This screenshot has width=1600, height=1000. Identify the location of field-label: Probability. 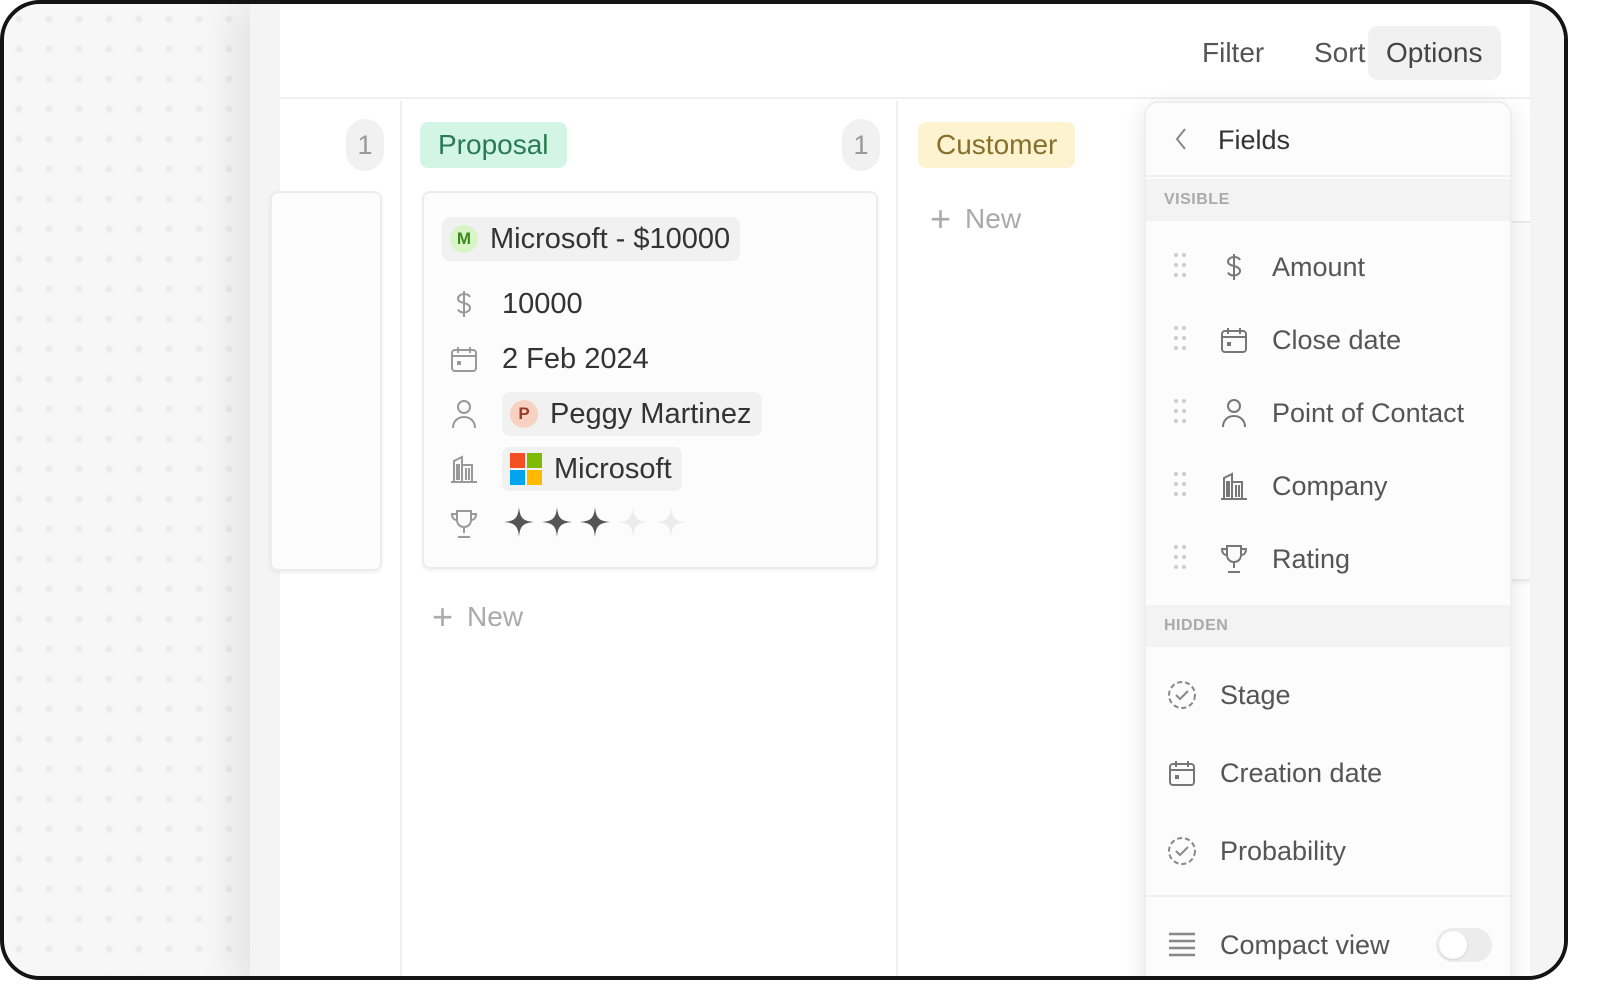
(1283, 850).